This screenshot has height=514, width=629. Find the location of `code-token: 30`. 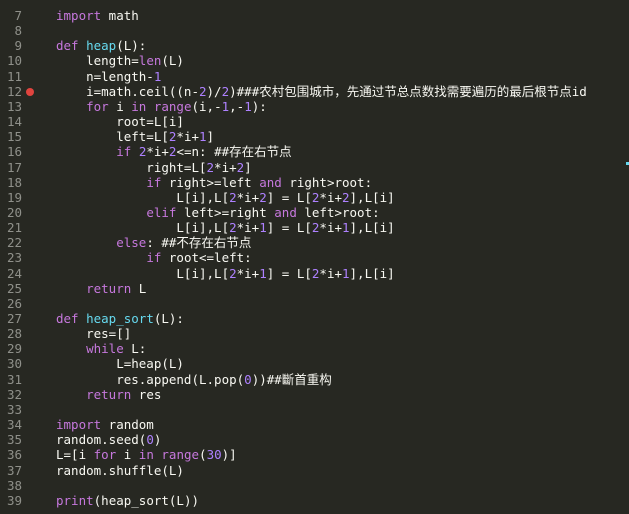

code-token: 30 is located at coordinates (214, 455).